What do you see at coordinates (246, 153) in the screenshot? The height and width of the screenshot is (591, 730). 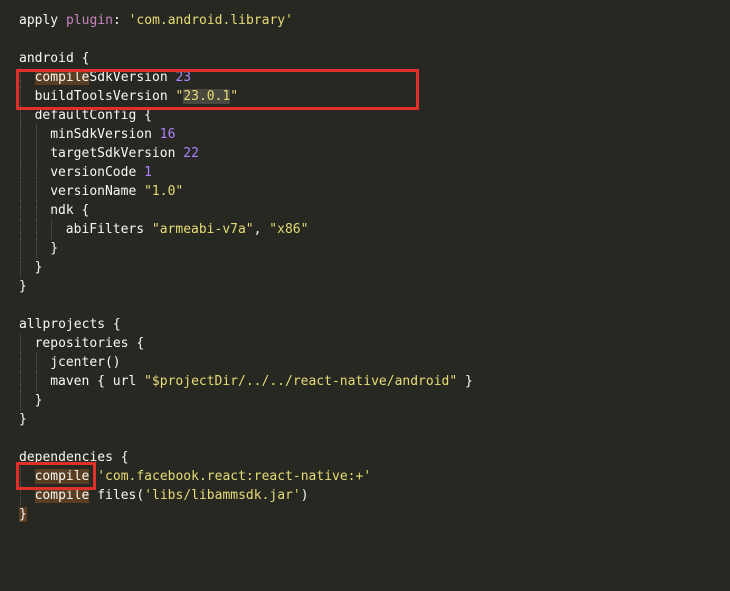 I see `code-line: targetSdkVersion 22` at bounding box center [246, 153].